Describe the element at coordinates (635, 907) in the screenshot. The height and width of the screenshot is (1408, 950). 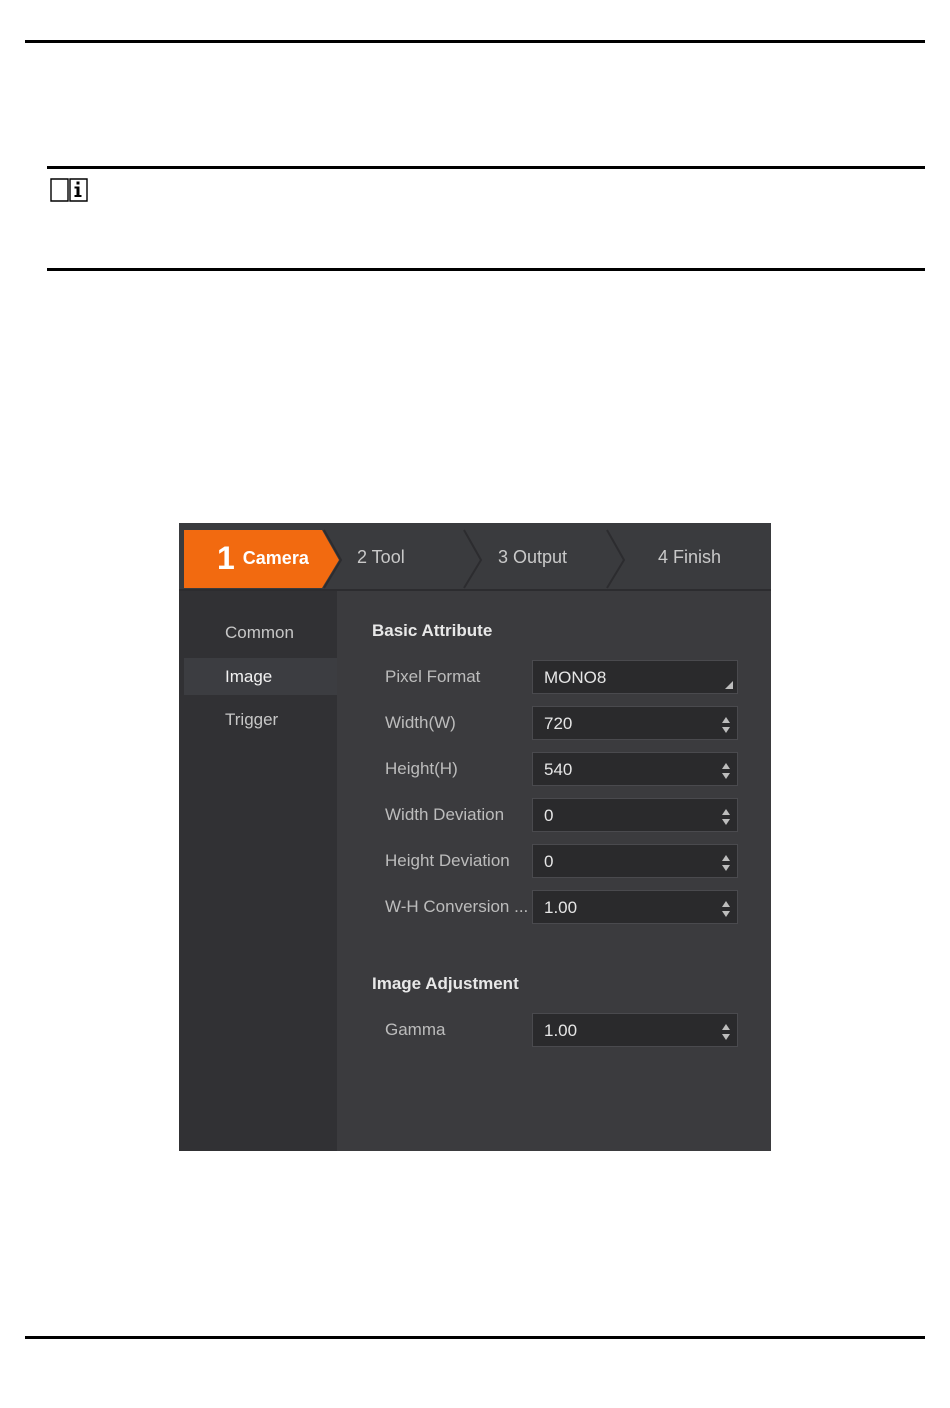
I see `wh-conversion-input: 1.00` at that location.